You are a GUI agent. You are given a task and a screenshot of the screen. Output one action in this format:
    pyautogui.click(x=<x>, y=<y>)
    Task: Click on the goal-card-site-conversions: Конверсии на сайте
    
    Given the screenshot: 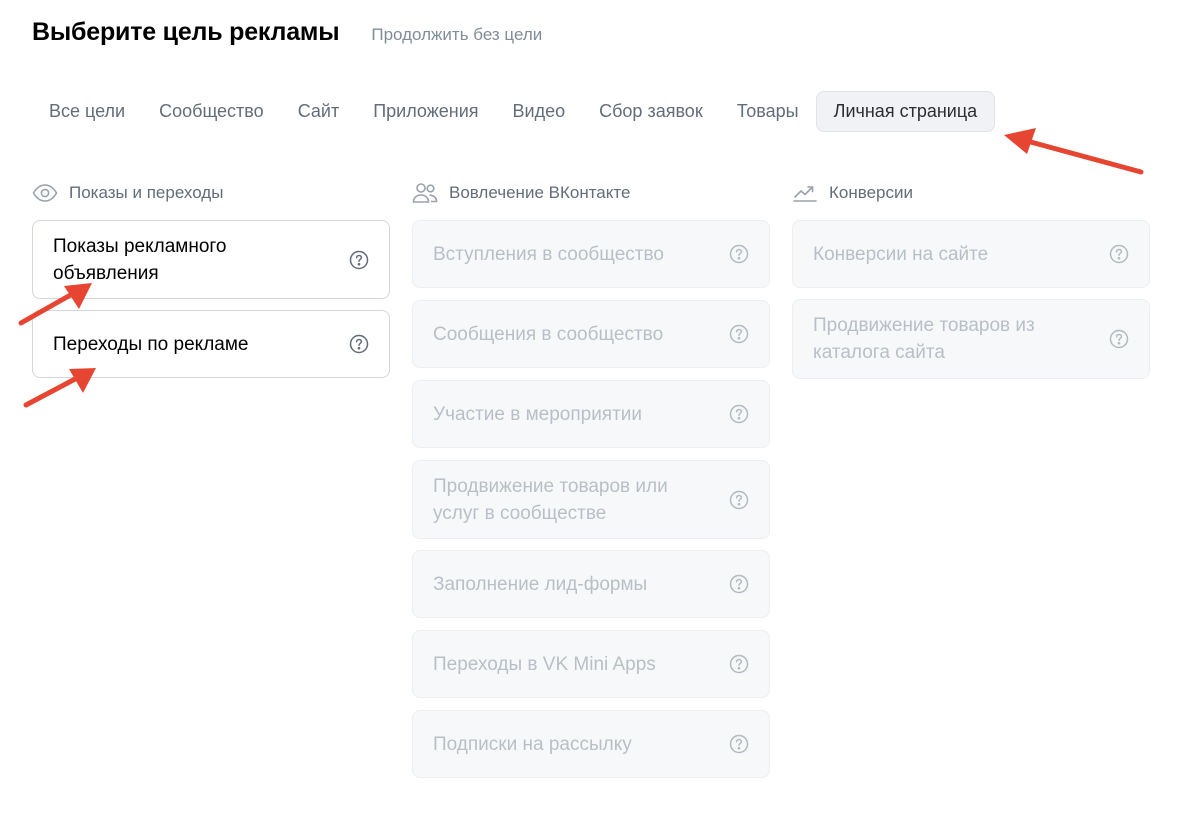 What is the action you would take?
    pyautogui.click(x=971, y=254)
    